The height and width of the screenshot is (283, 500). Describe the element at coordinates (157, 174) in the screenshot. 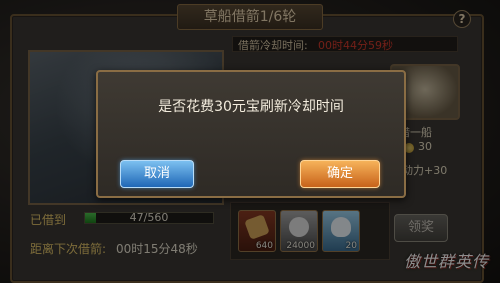

I see `cancel-button: 取消` at that location.